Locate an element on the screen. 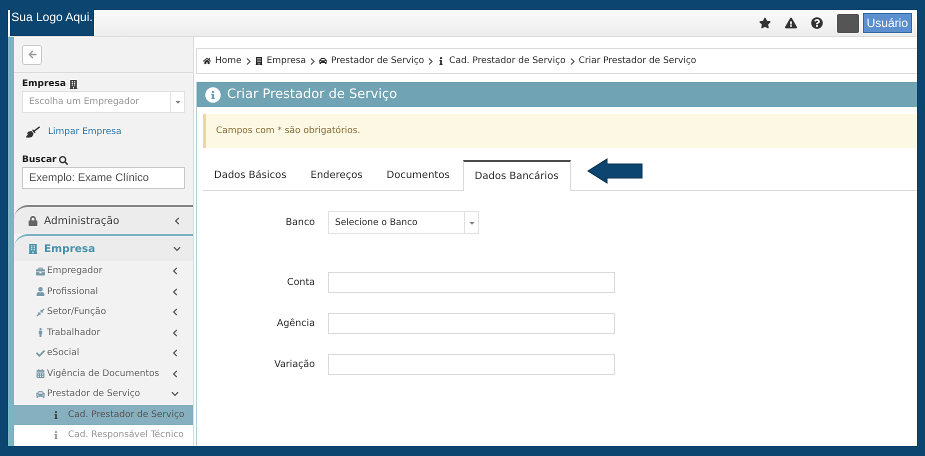 The image size is (925, 456). home-icon is located at coordinates (207, 61).